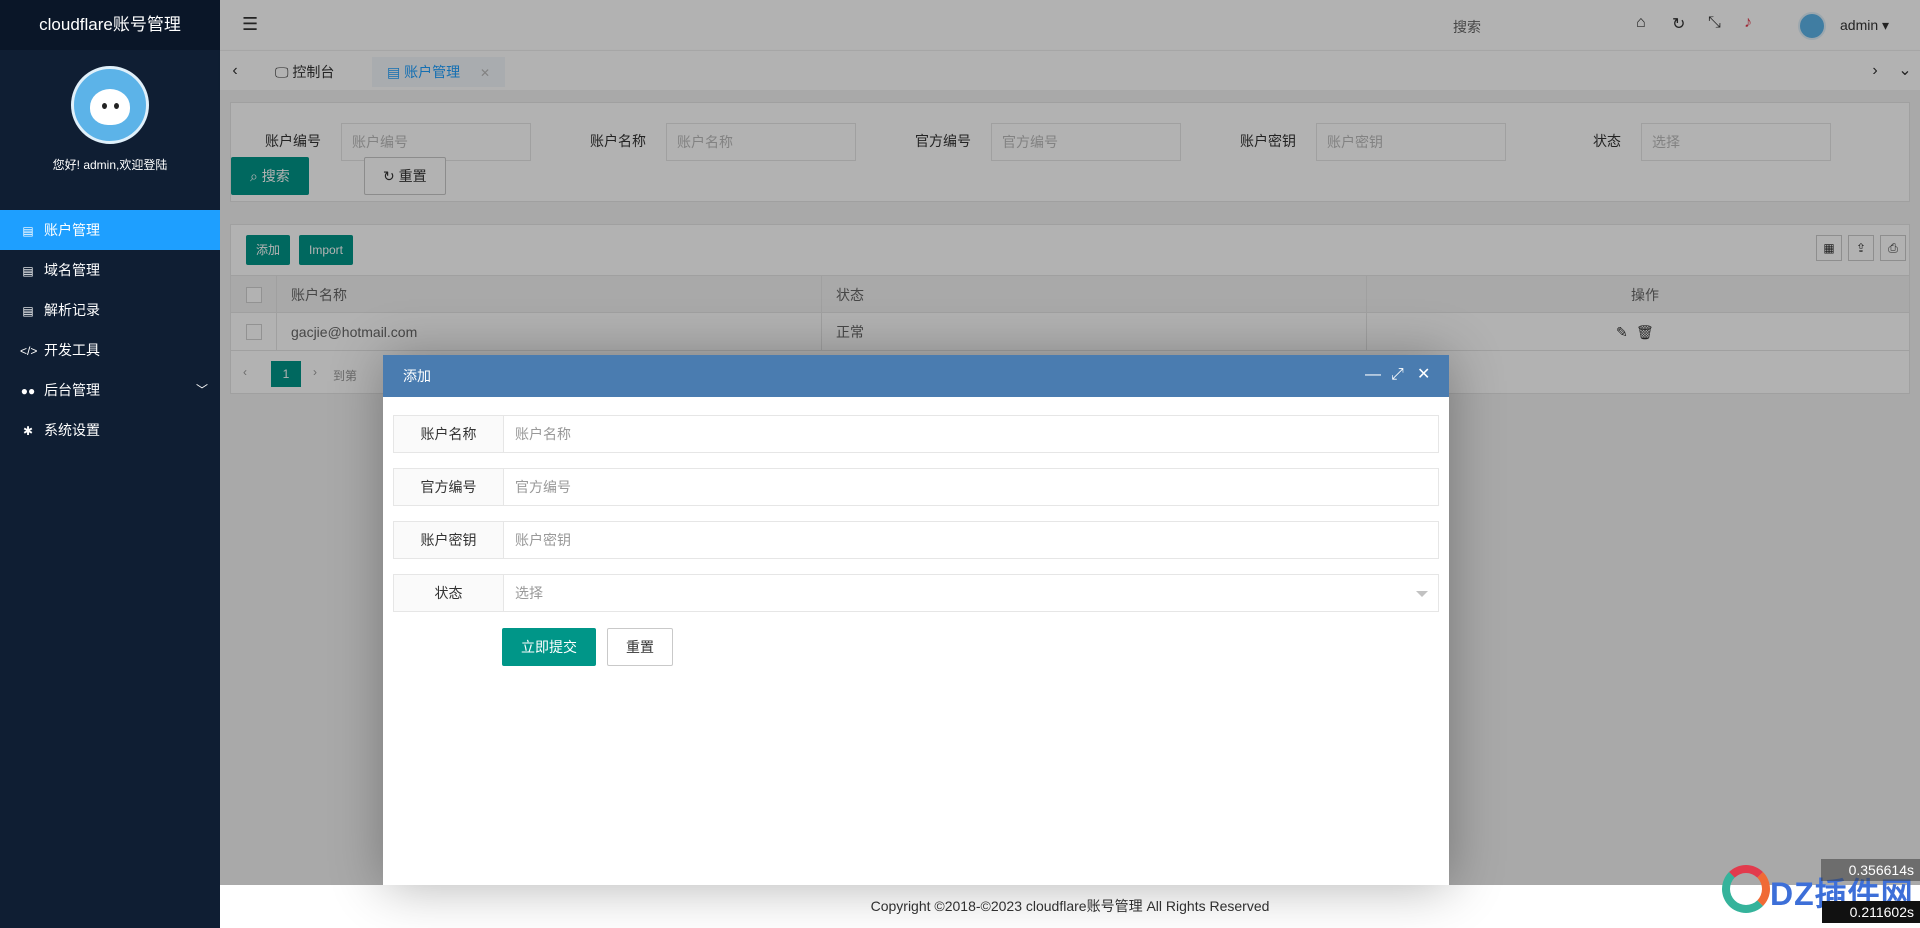 The width and height of the screenshot is (1920, 928). I want to click on users-icon: ●●, so click(28, 391).